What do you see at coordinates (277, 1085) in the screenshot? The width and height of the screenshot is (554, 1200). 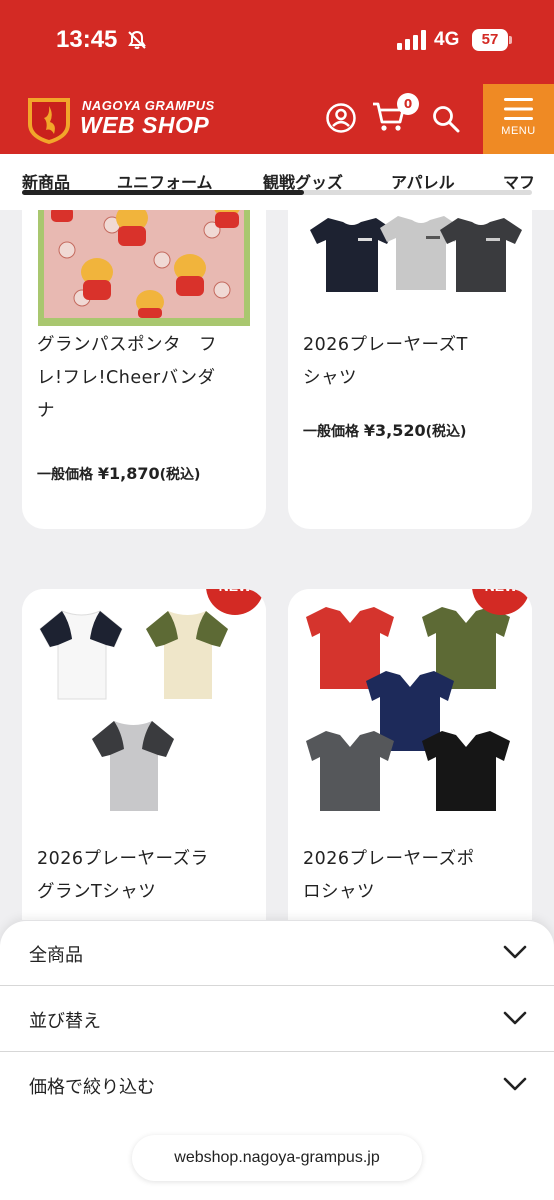 I see `filter-price: 価格で絞り込む` at bounding box center [277, 1085].